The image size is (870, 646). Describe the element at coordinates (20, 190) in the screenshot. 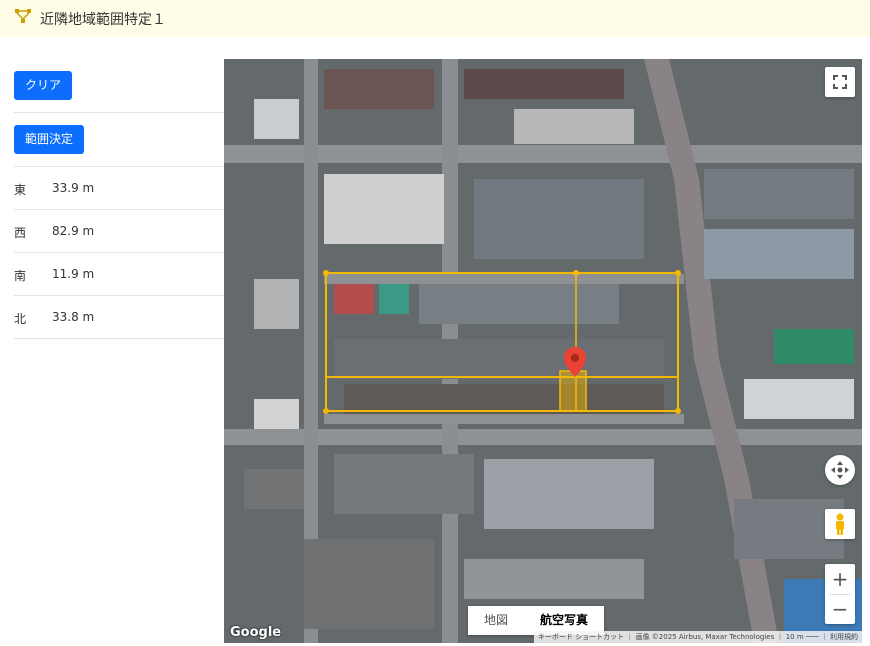

I see `east-label: 東` at that location.